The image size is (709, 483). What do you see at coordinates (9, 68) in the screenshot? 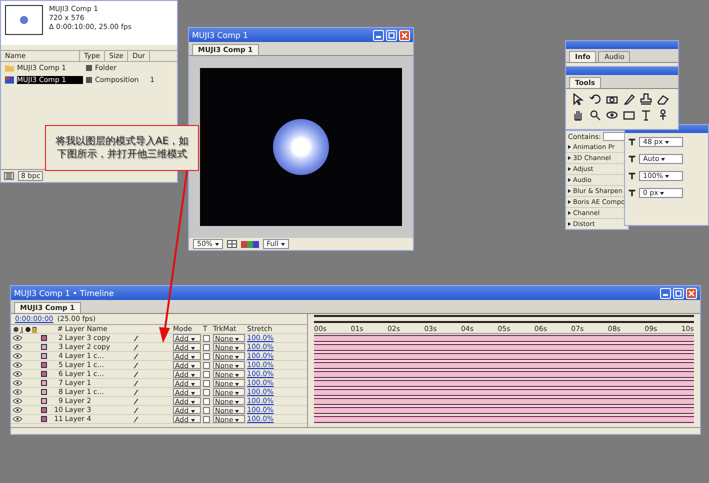
I see `folder-icon` at bounding box center [9, 68].